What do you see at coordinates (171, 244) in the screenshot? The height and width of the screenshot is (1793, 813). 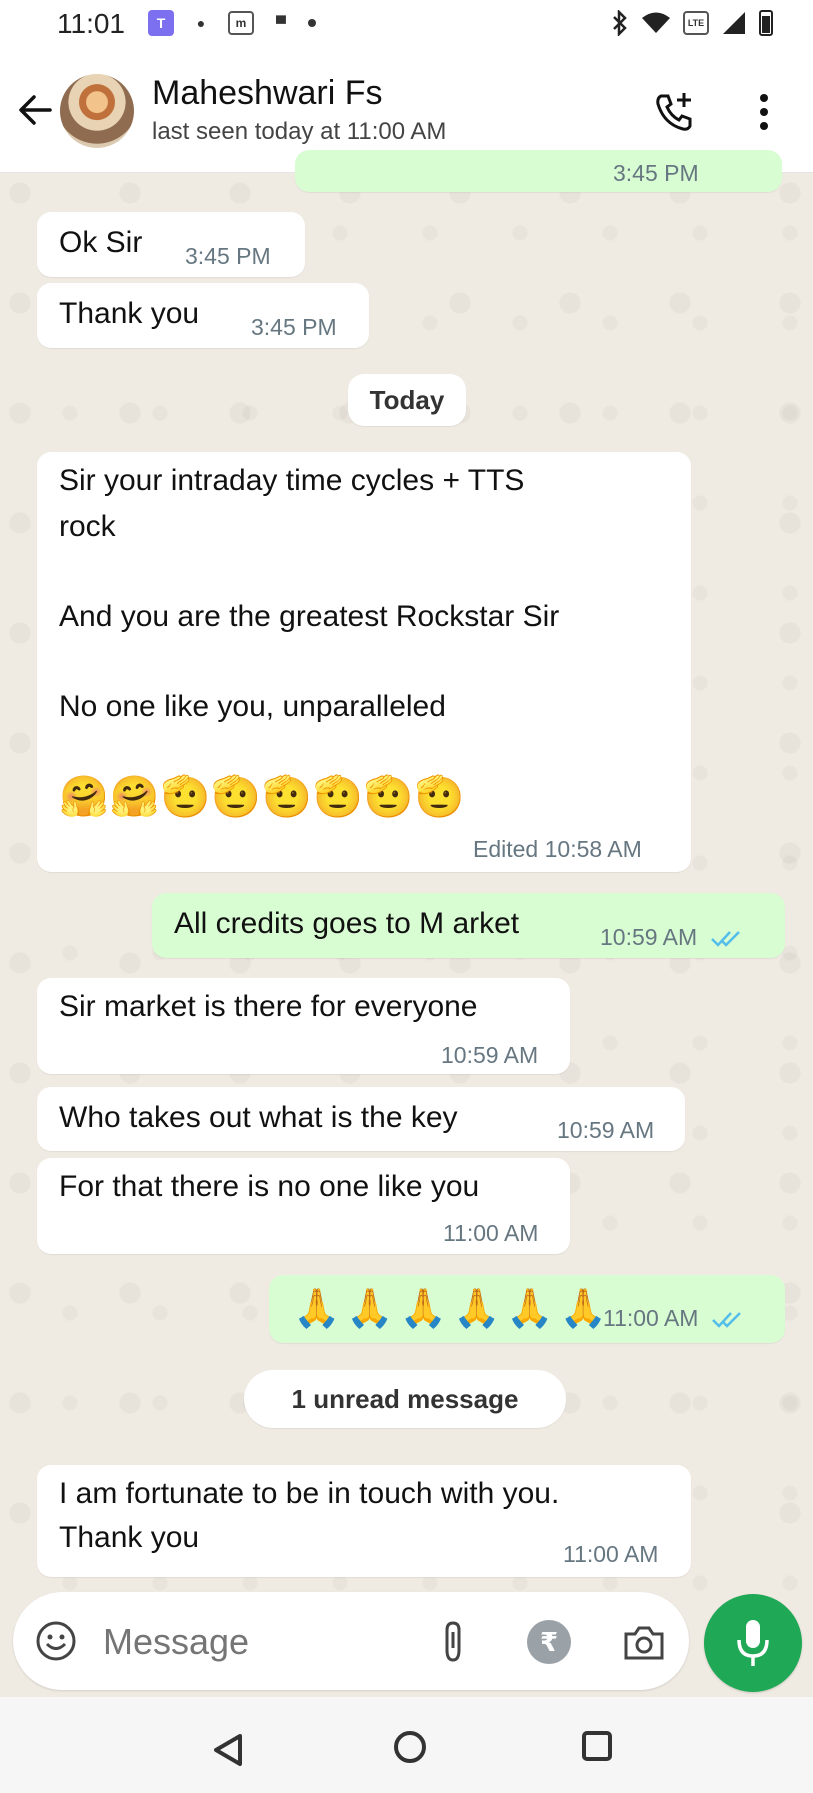 I see `message-in: Ok Sir 3:45 PM` at bounding box center [171, 244].